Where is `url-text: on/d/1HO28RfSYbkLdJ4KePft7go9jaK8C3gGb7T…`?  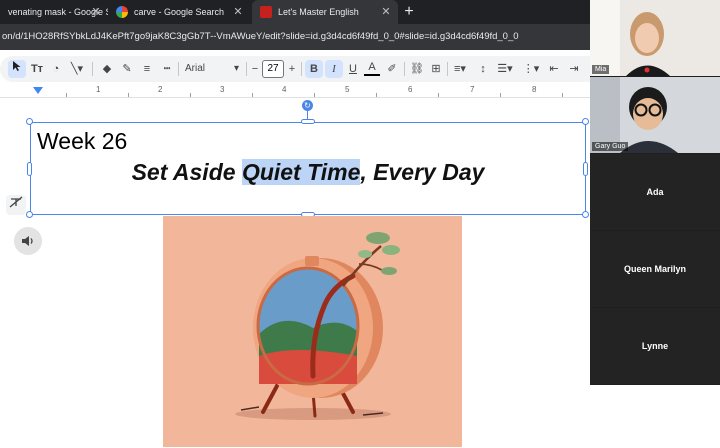 url-text: on/d/1HO28RfSYbkLdJ4KePft7go9jaK8C3gGb7T… is located at coordinates (260, 36).